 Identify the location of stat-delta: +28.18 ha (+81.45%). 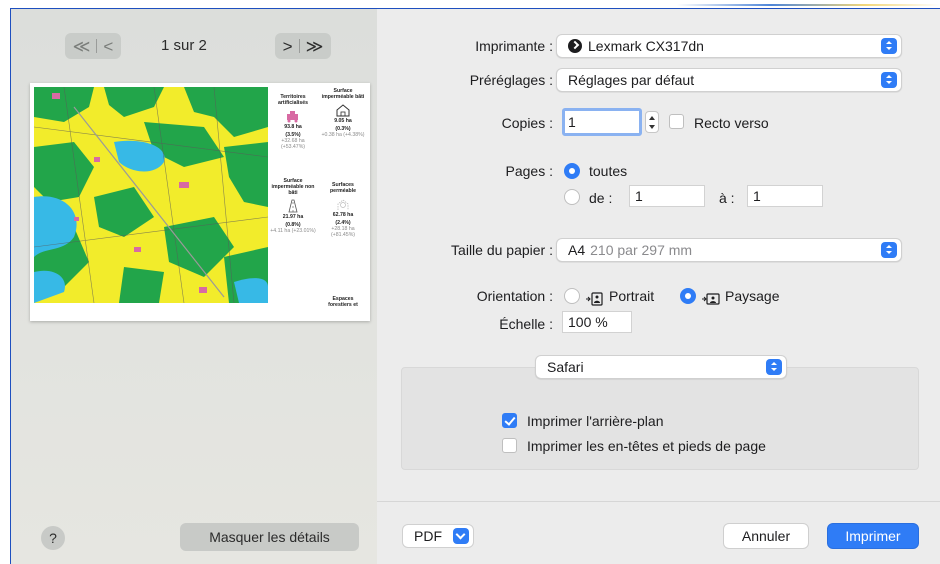
(343, 231).